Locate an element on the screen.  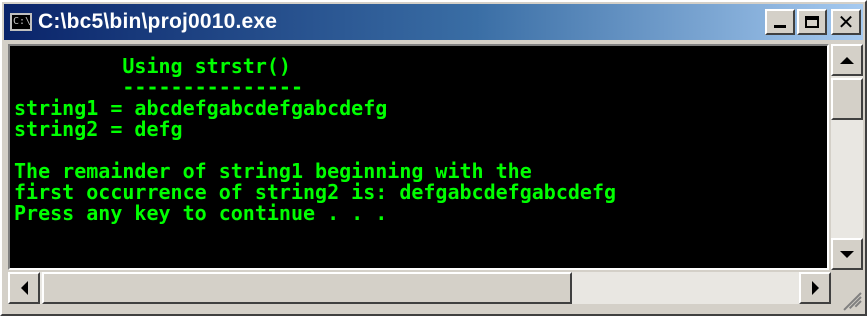
minimize-button is located at coordinates (780, 22).